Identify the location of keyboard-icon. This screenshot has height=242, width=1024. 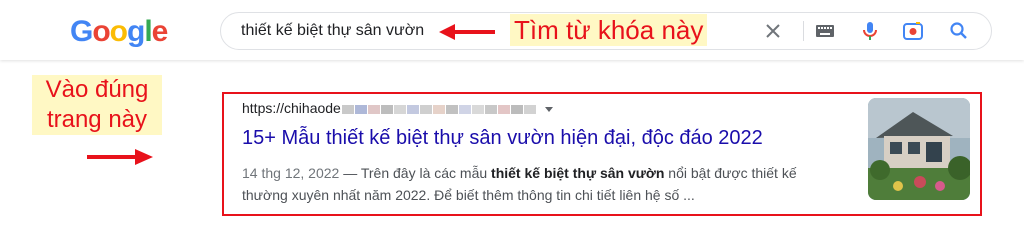
(825, 31).